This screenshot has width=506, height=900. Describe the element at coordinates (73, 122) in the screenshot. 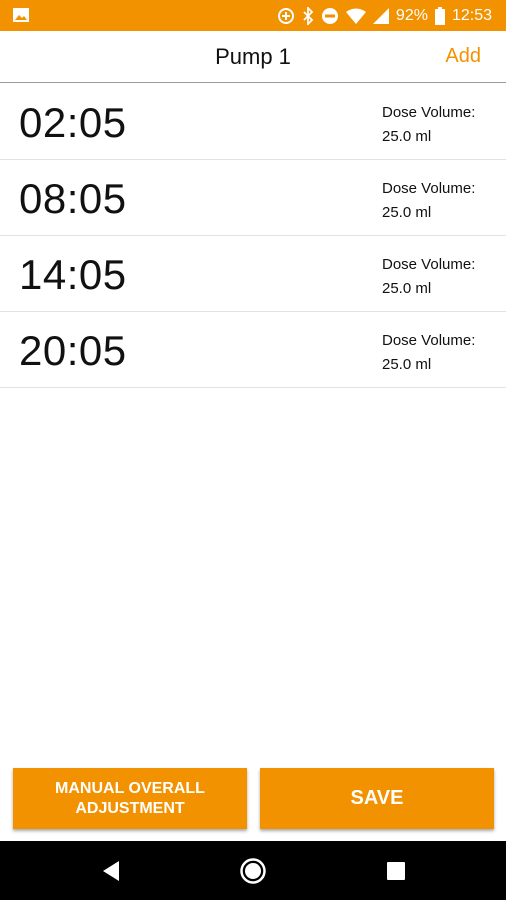

I see `dose-time: 02:05` at that location.